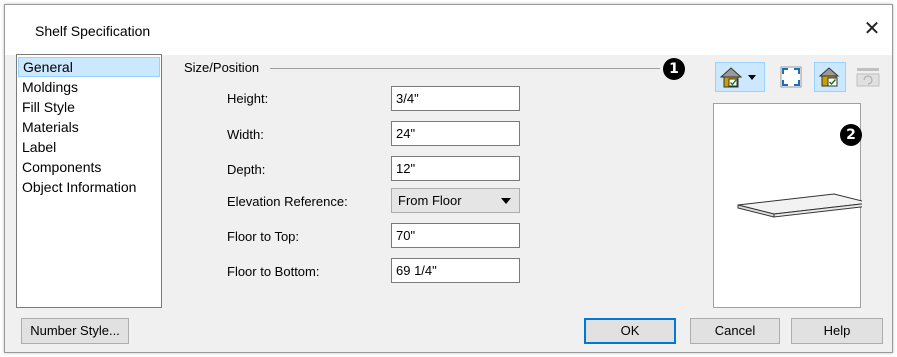  Describe the element at coordinates (455, 168) in the screenshot. I see `depth-input: 12"` at that location.